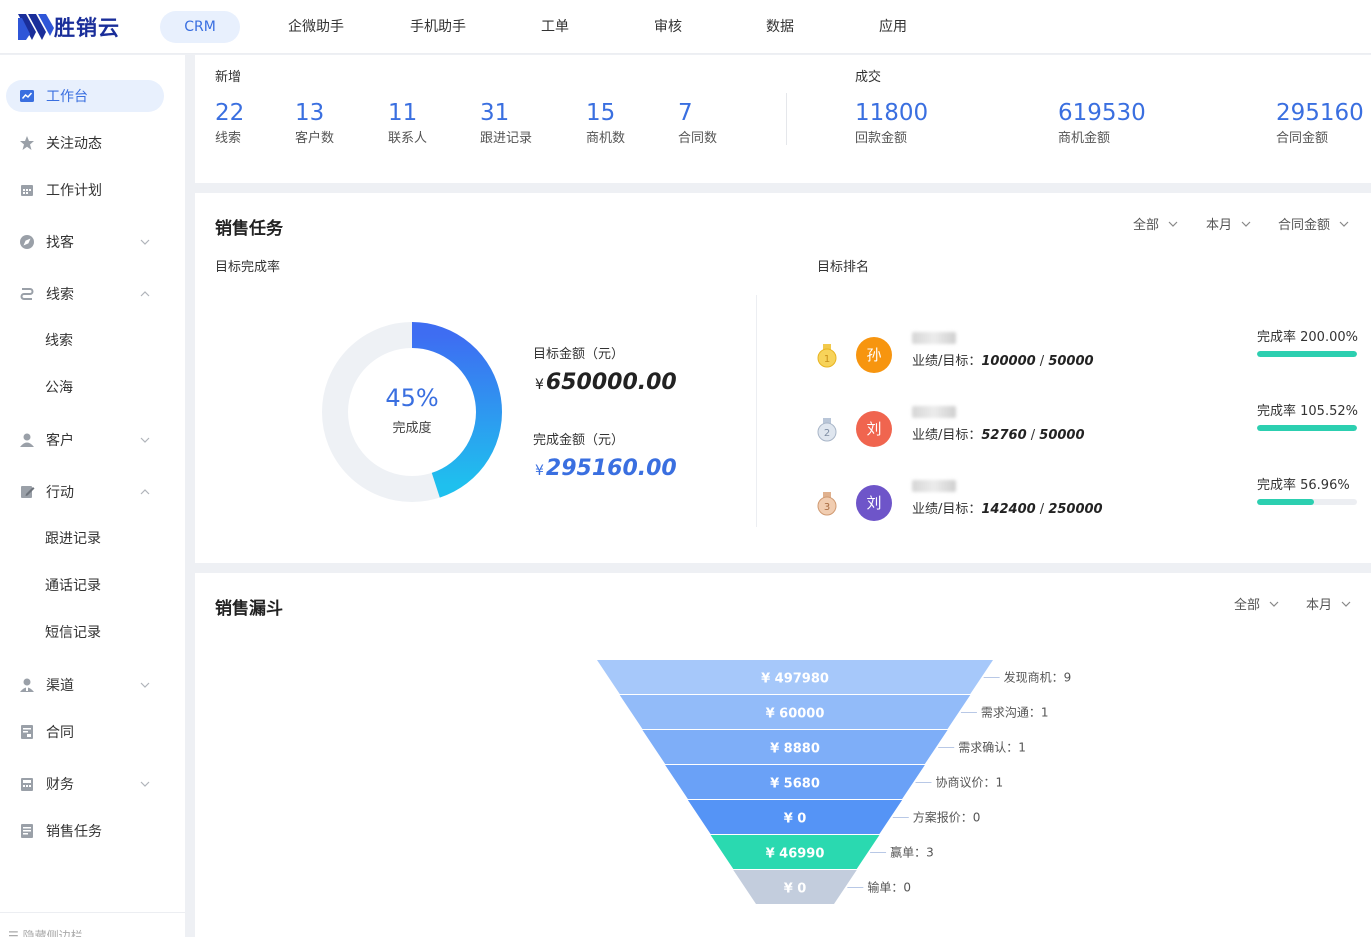 This screenshot has height=937, width=1371. I want to click on stat-value: 11, so click(403, 113).